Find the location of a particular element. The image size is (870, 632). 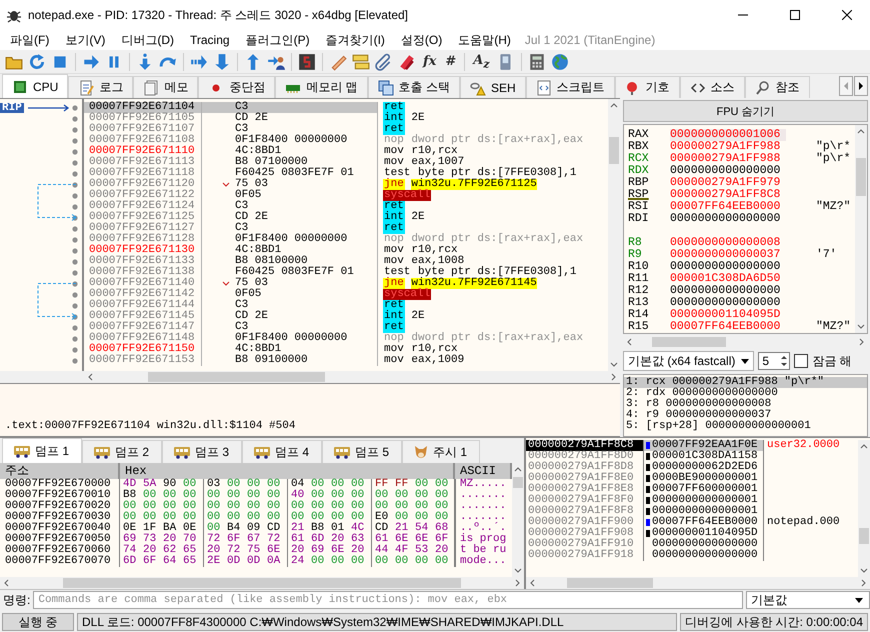

count-spinbox: 5 is located at coordinates (774, 361).